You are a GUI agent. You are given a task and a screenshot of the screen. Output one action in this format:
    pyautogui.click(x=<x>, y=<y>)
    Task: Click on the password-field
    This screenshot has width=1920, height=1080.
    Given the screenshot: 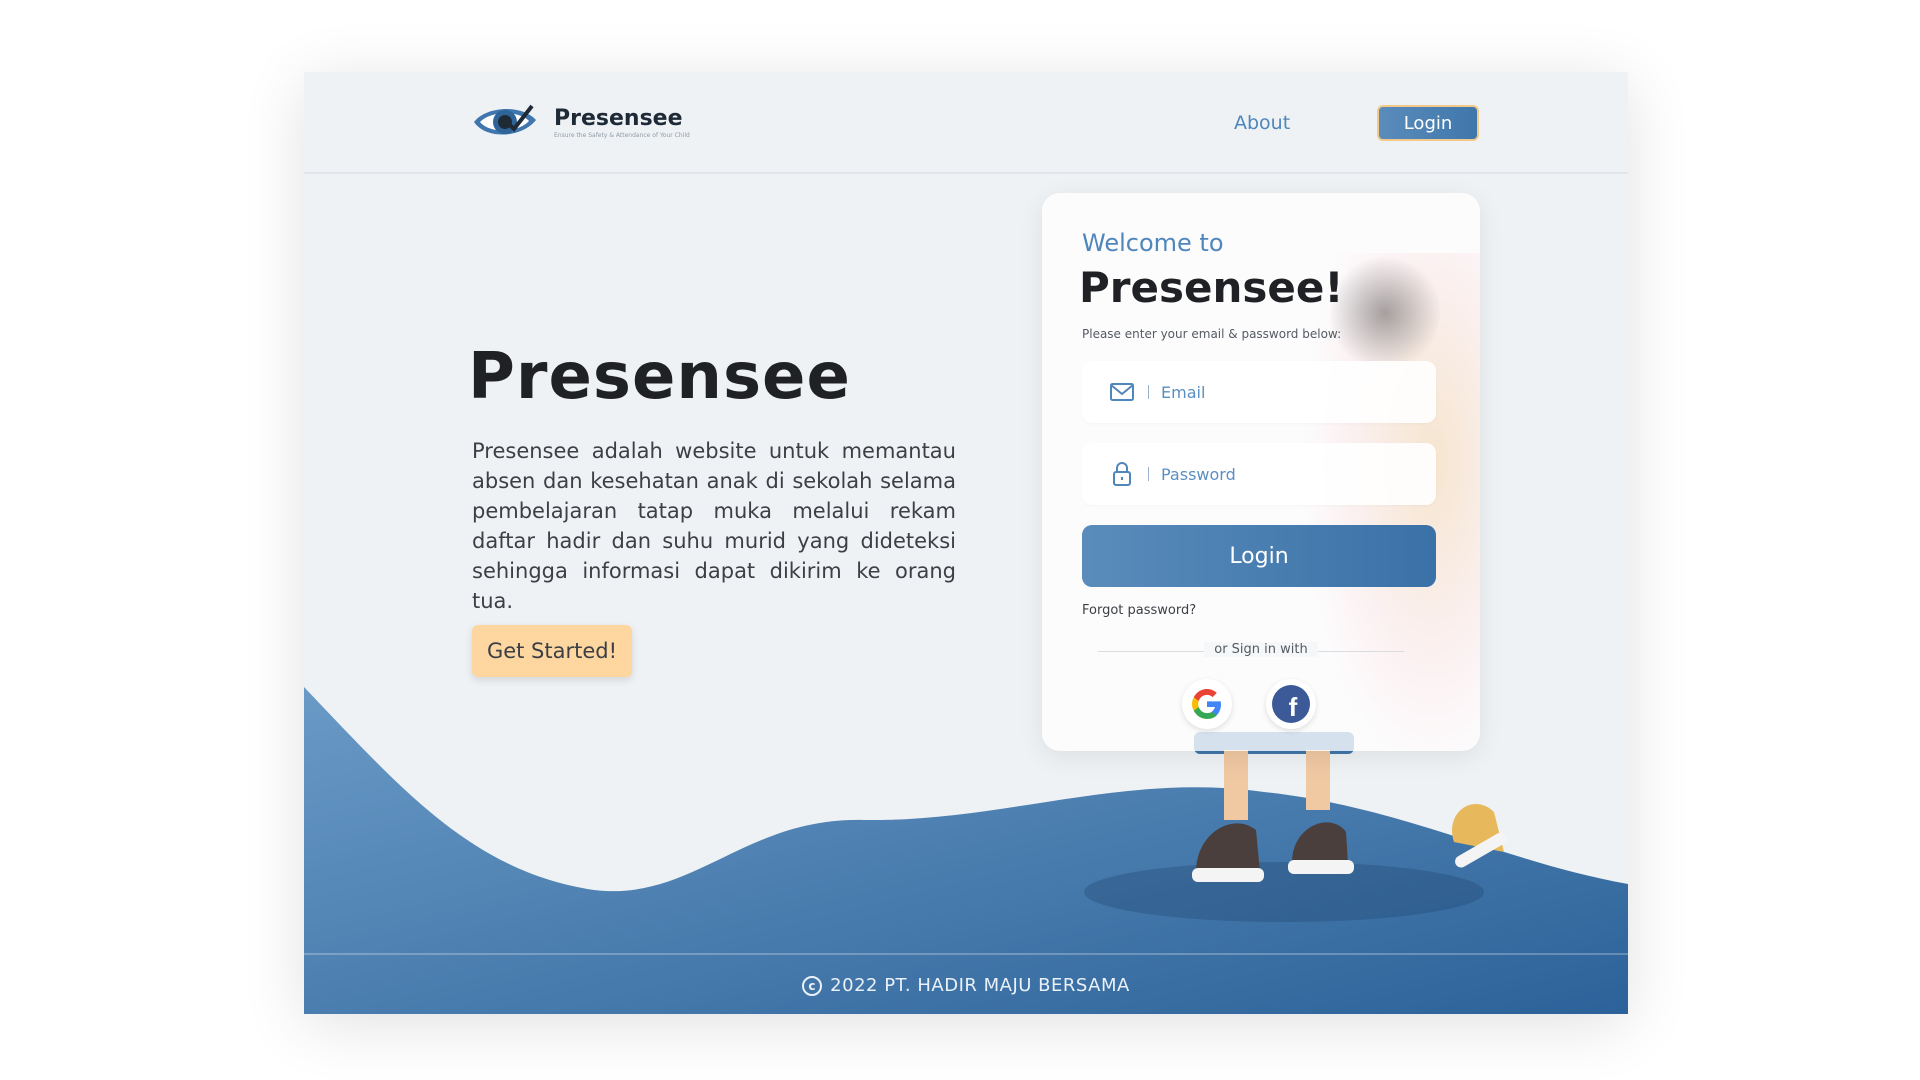 What is the action you would take?
    pyautogui.click(x=1259, y=474)
    